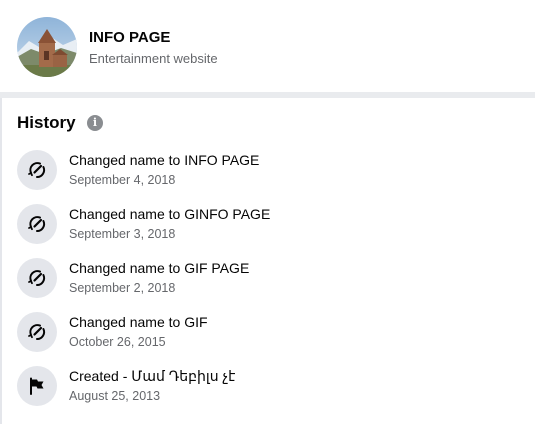  Describe the element at coordinates (122, 180) in the screenshot. I see `history-item-date: September 4, 2018` at that location.